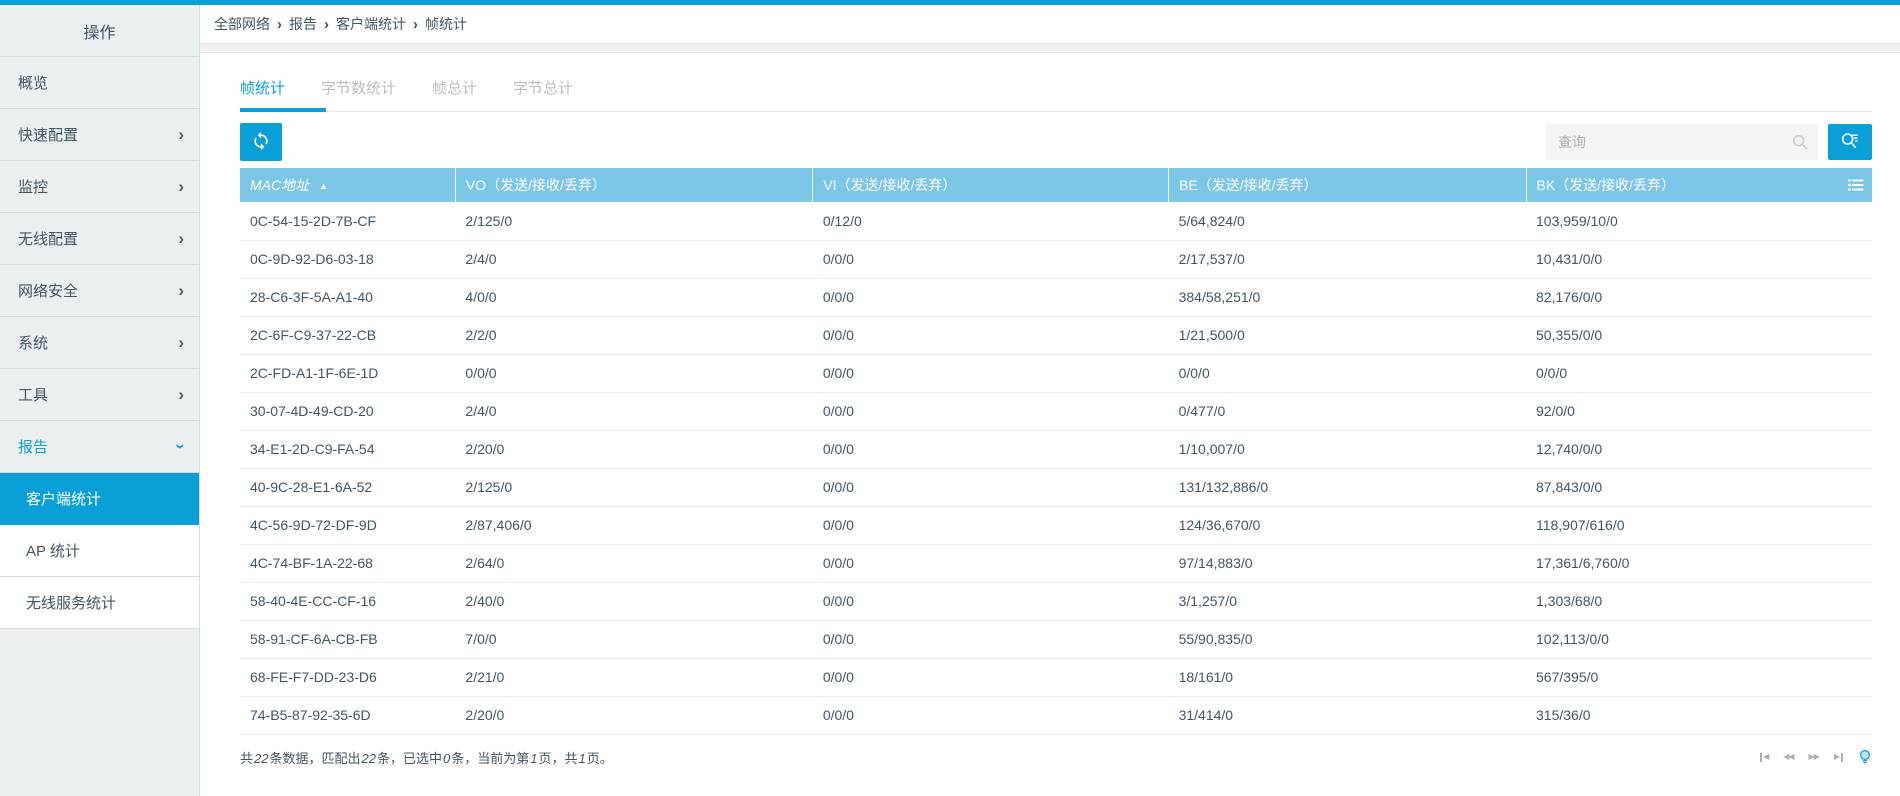 Image resolution: width=1900 pixels, height=796 pixels. Describe the element at coordinates (315, 758) in the screenshot. I see `summary-text: 条数据，匹配出` at that location.